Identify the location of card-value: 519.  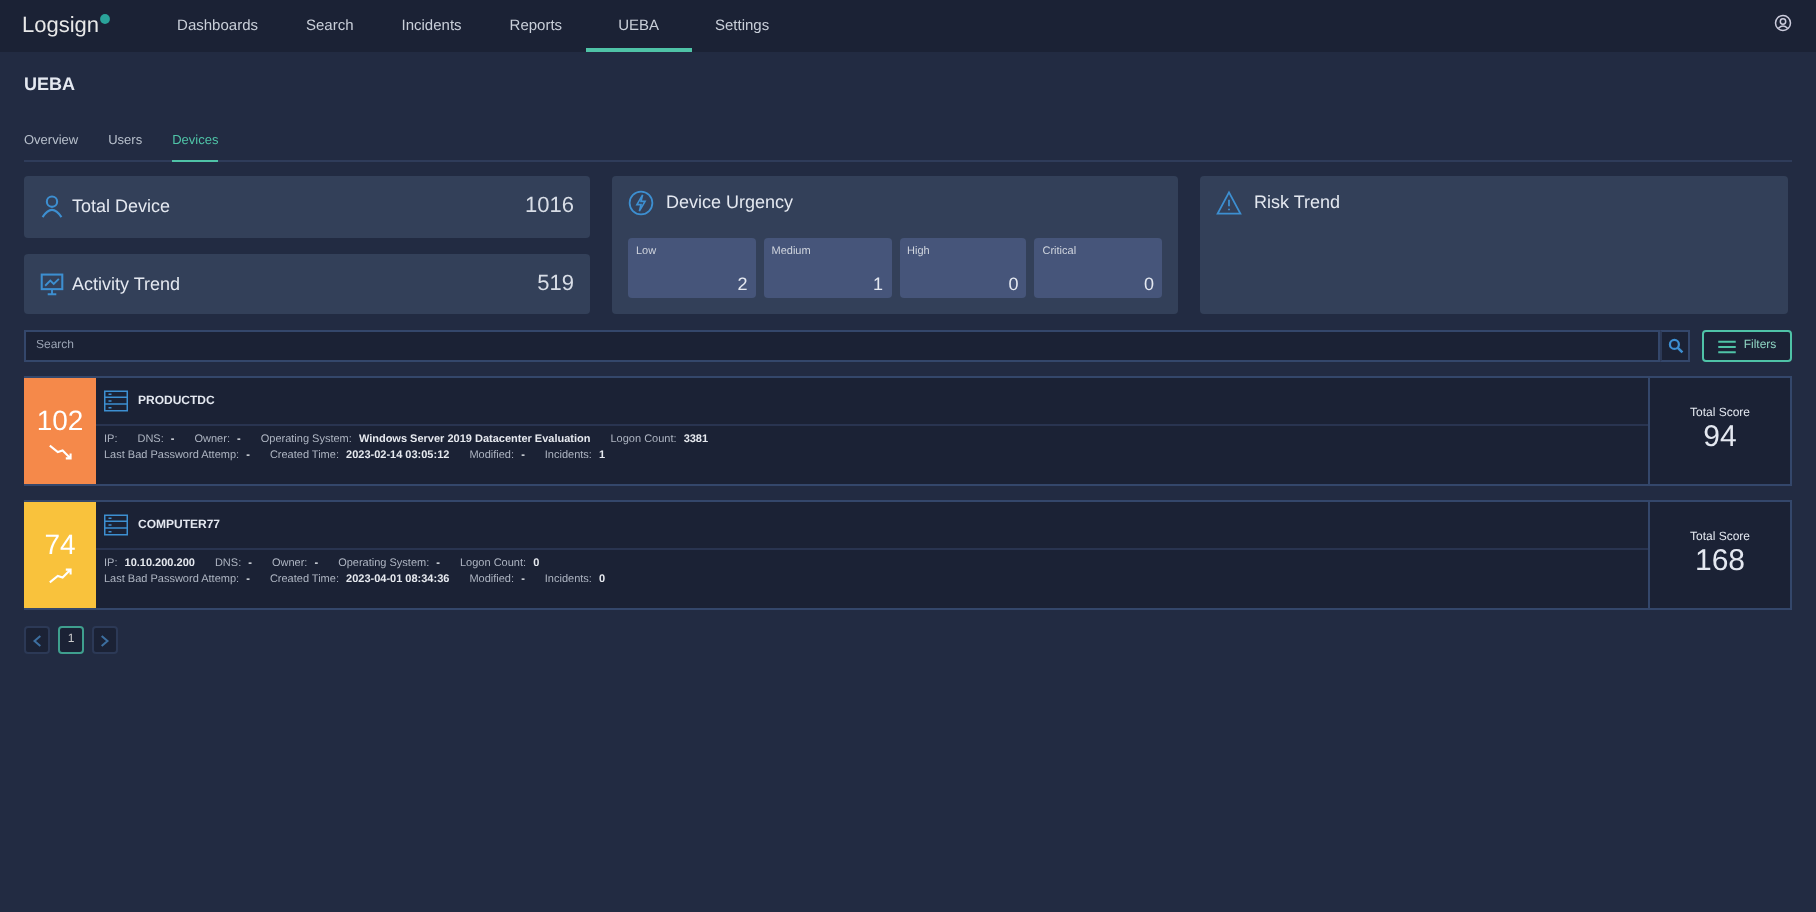
(555, 283).